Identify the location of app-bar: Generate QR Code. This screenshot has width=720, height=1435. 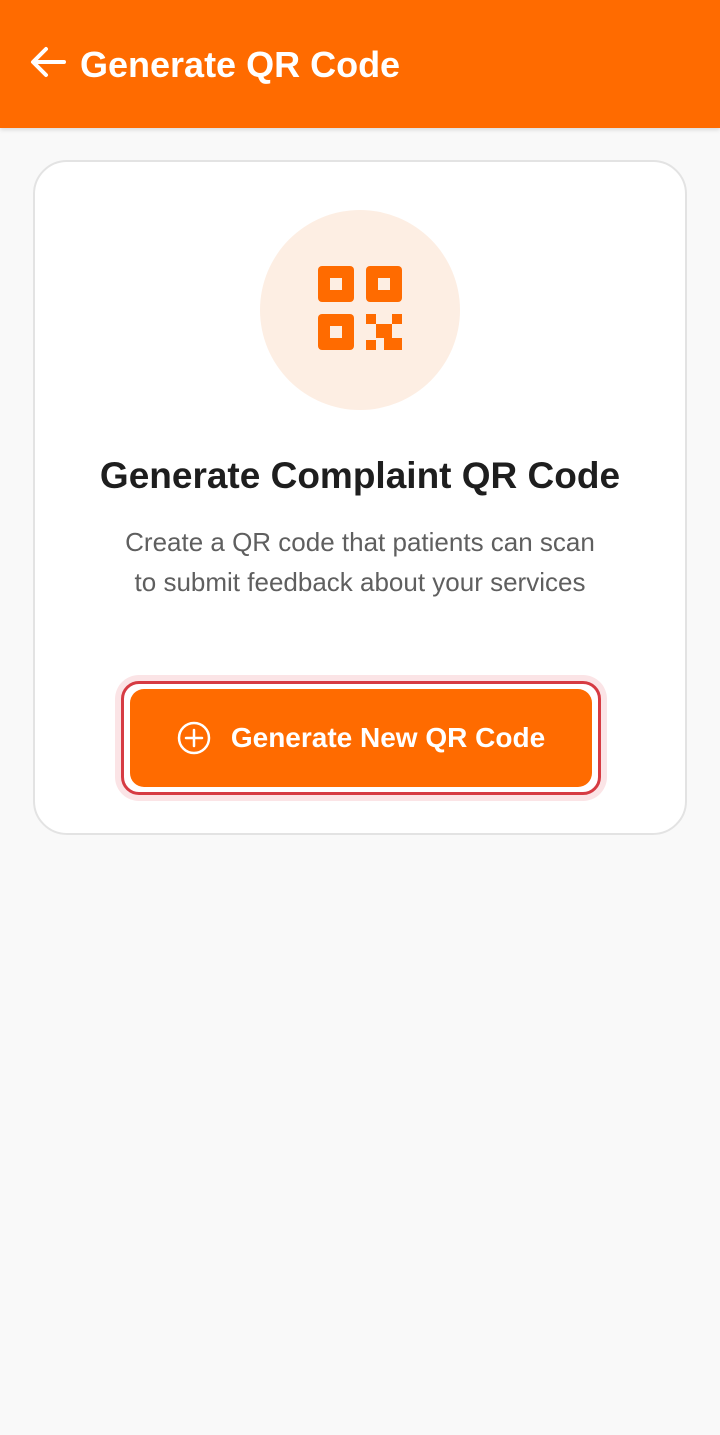
(360, 64).